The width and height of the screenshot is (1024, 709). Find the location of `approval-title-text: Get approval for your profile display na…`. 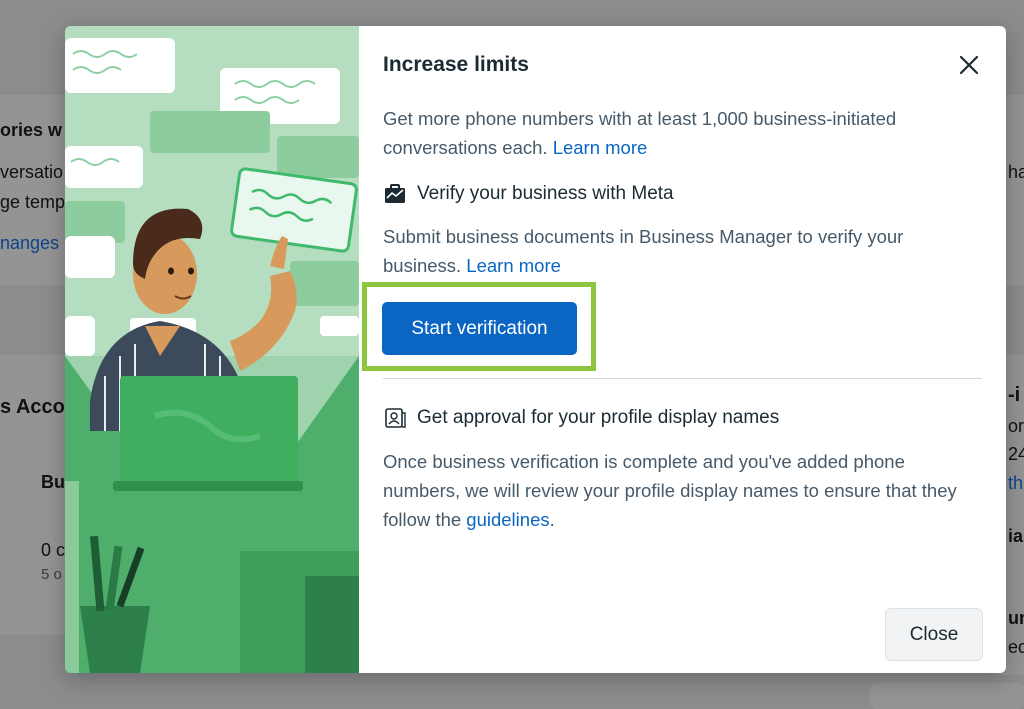

approval-title-text: Get approval for your profile display na… is located at coordinates (598, 417).